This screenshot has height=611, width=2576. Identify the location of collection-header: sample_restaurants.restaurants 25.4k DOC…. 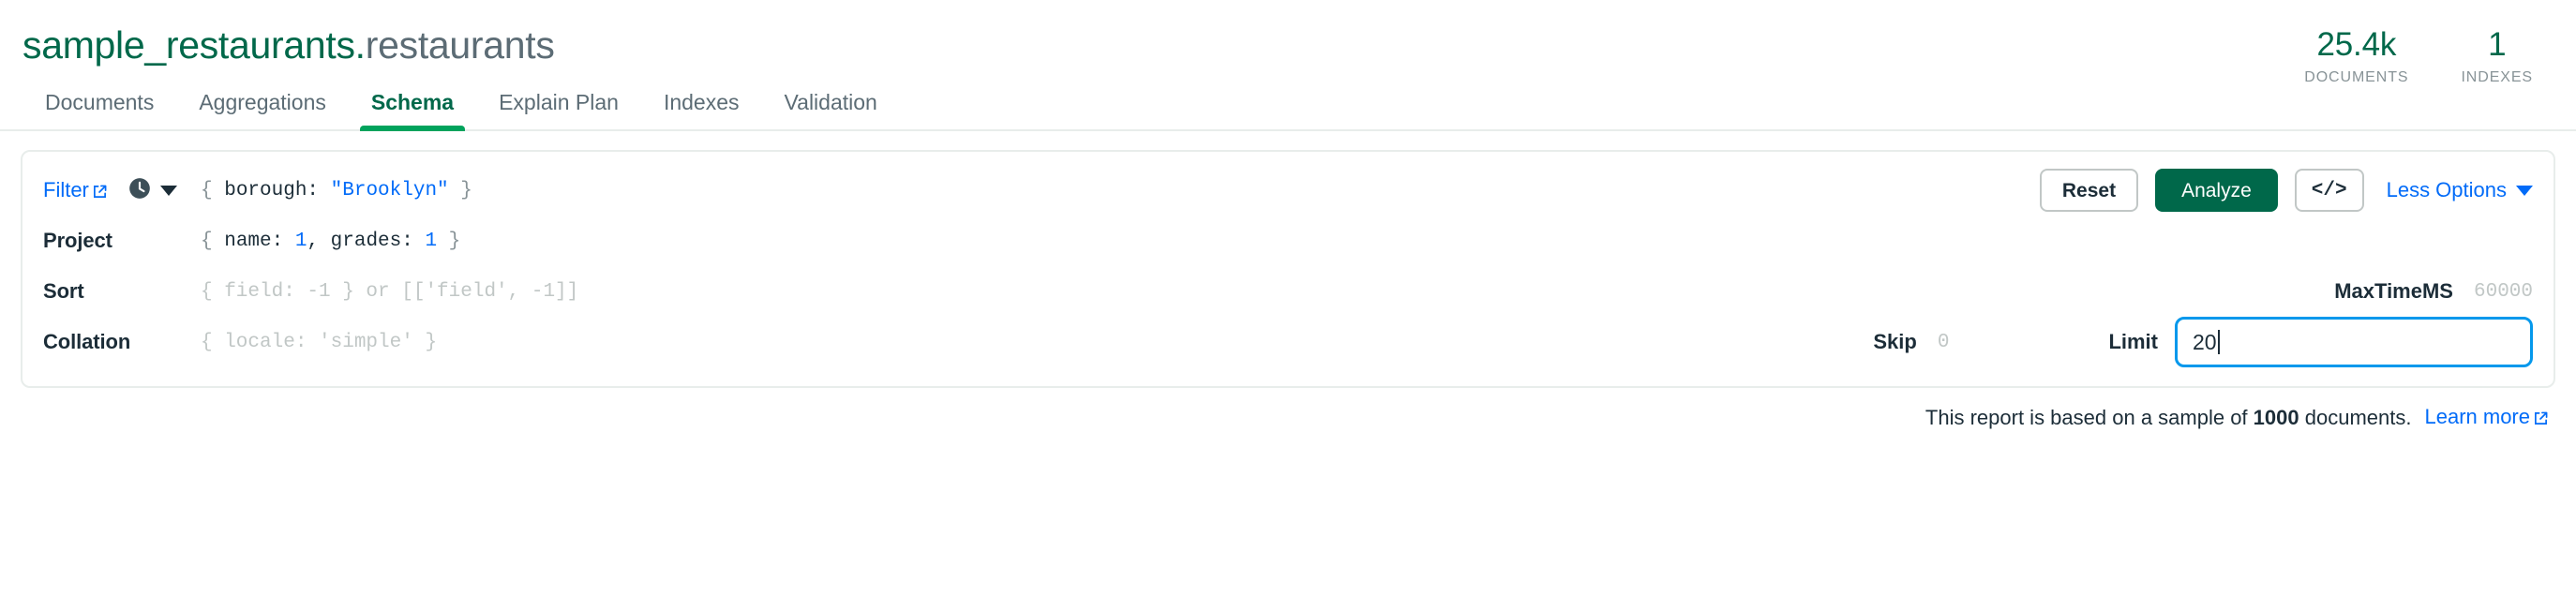
(1288, 42).